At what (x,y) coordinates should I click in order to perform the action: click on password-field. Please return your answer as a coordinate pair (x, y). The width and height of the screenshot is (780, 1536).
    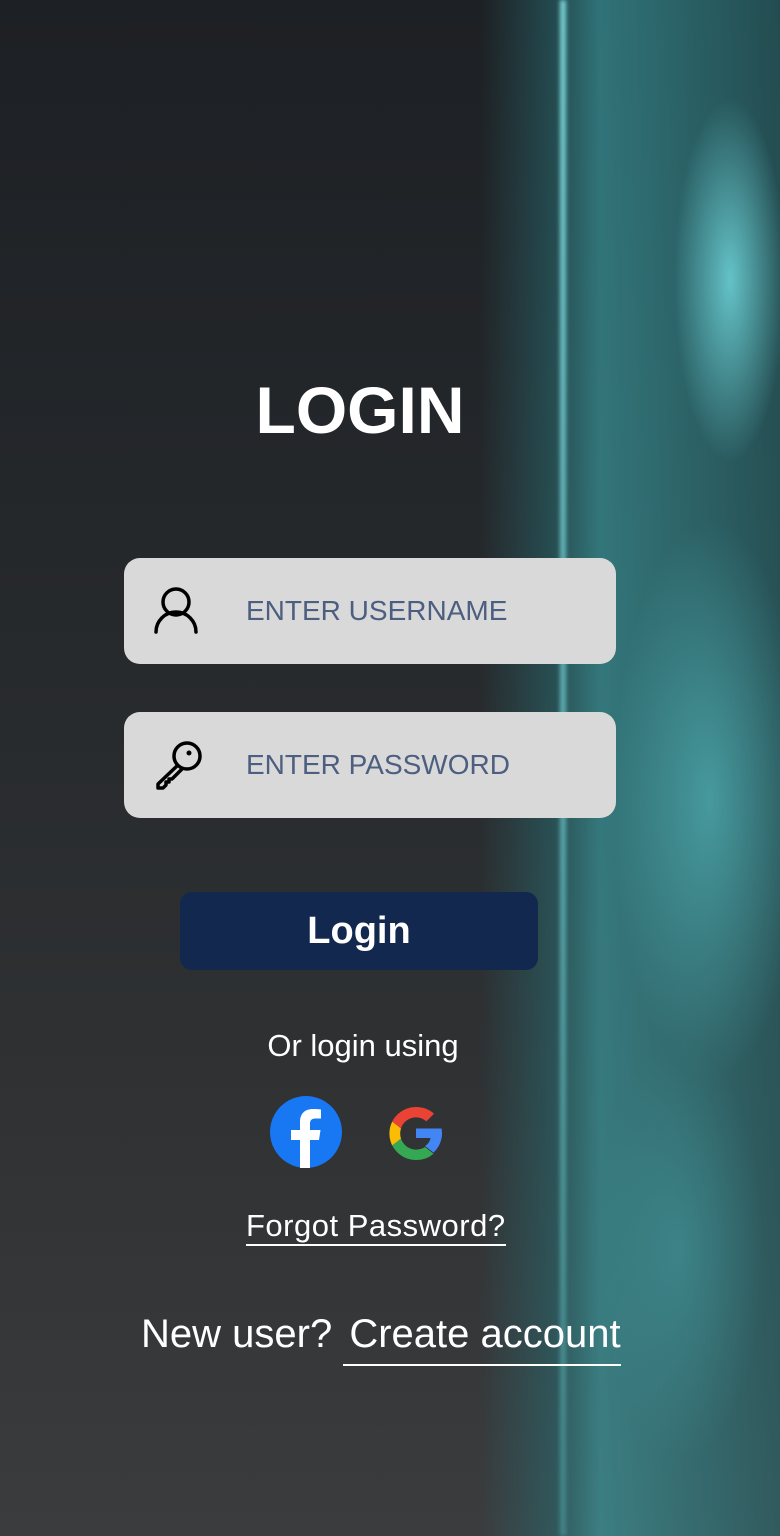
    Looking at the image, I should click on (370, 765).